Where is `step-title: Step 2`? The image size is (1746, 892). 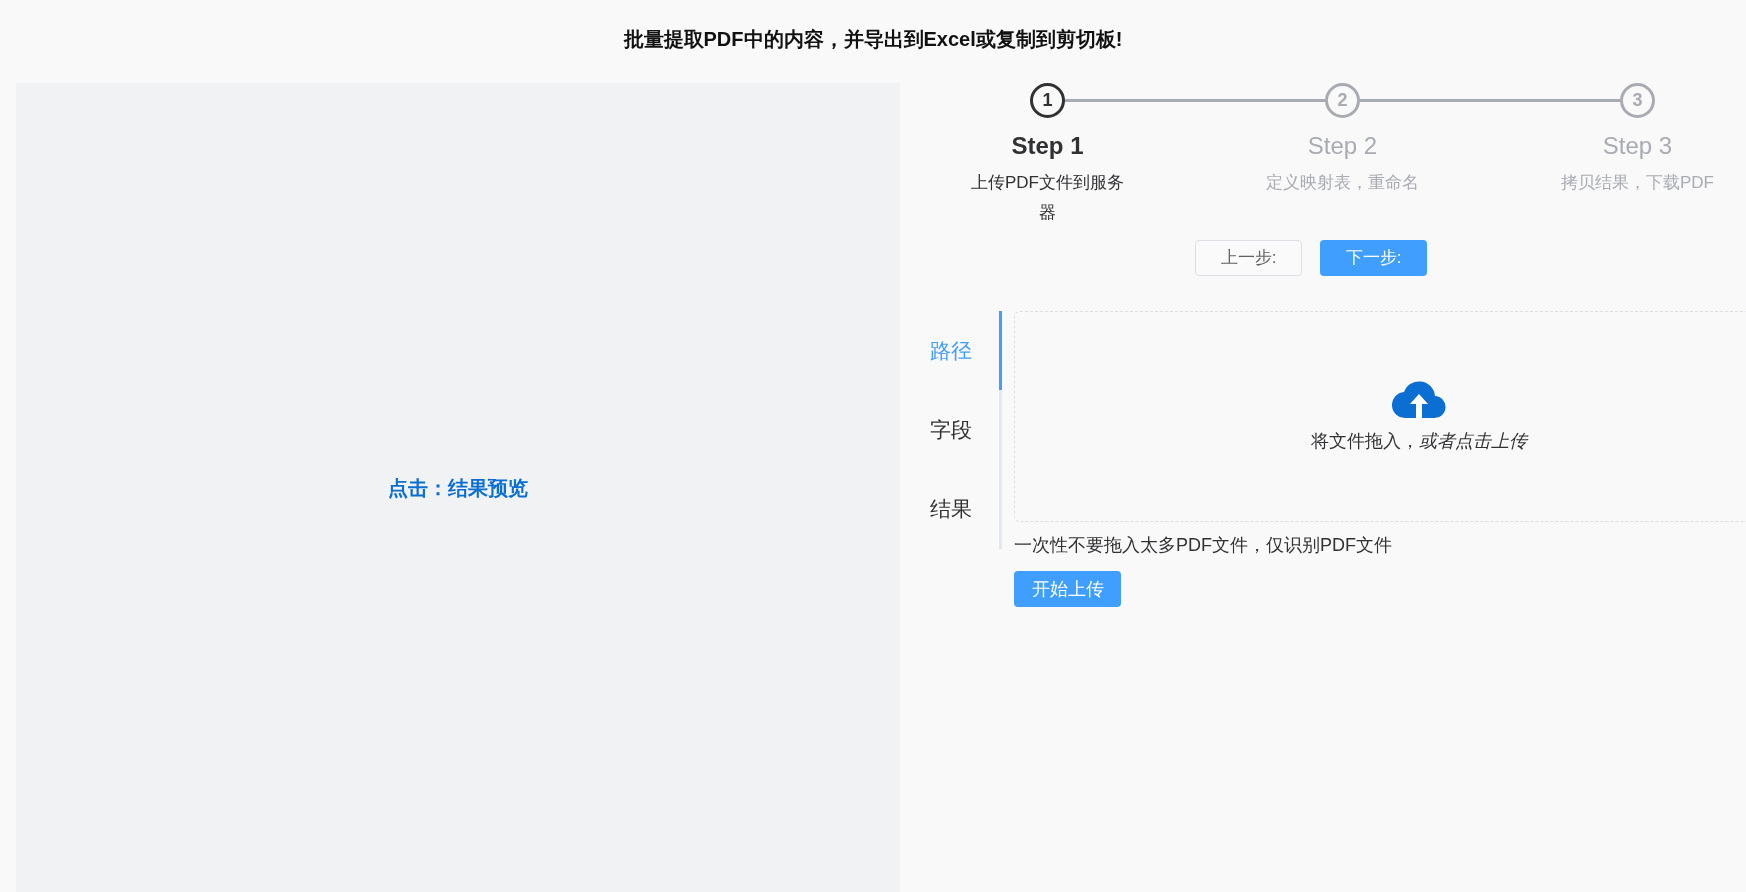 step-title: Step 2 is located at coordinates (1342, 146).